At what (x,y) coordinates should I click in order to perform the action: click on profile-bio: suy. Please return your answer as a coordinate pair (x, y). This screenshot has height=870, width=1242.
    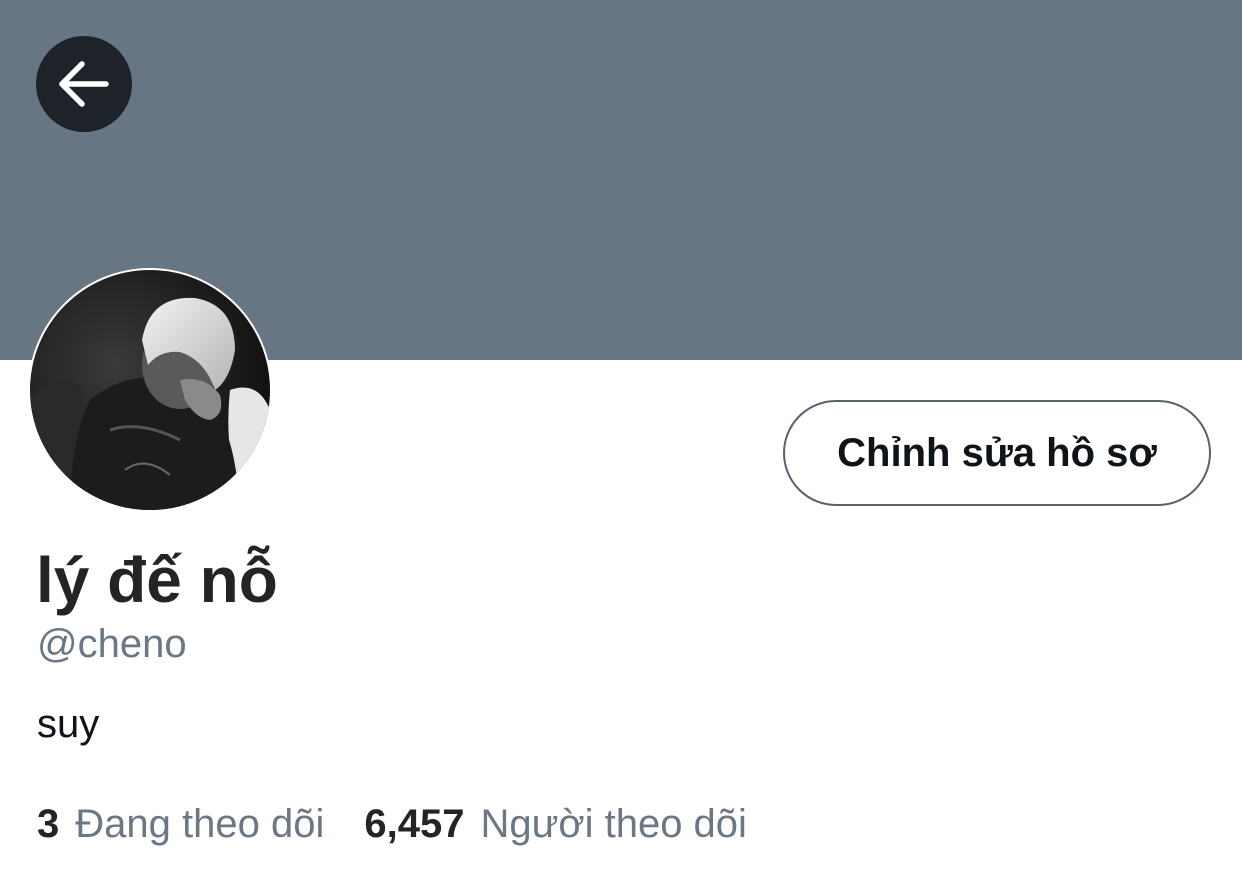
    Looking at the image, I should click on (68, 724).